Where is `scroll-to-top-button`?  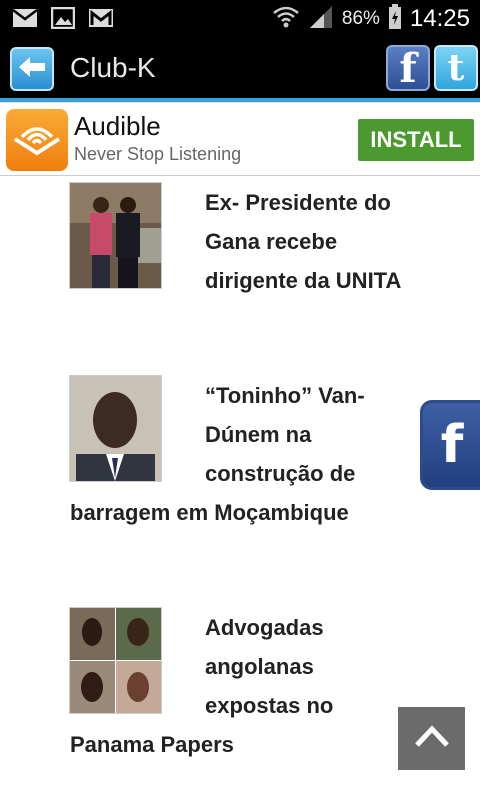 scroll-to-top-button is located at coordinates (431, 738).